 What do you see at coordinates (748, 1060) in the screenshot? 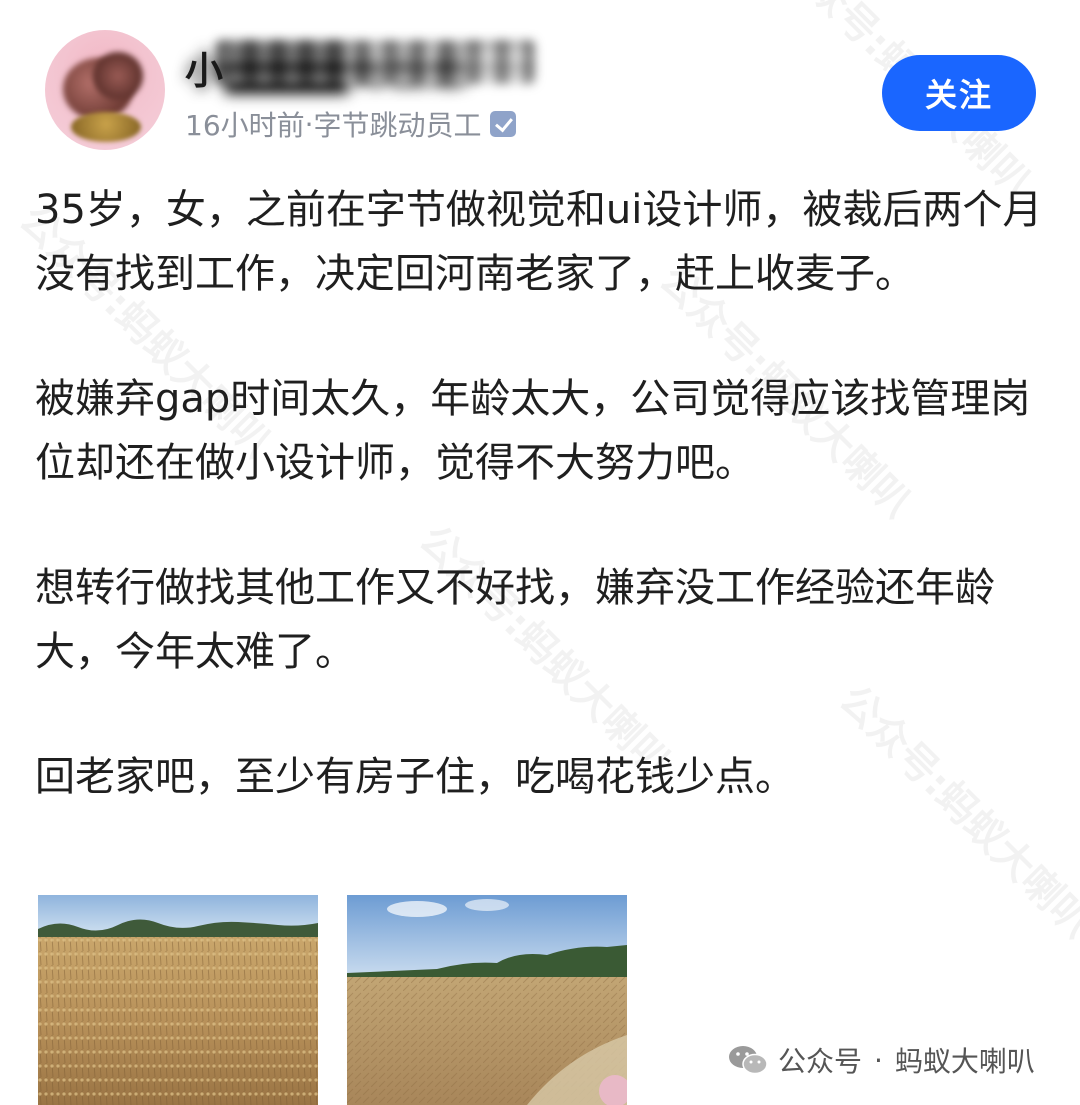
I see `wechat-icon` at bounding box center [748, 1060].